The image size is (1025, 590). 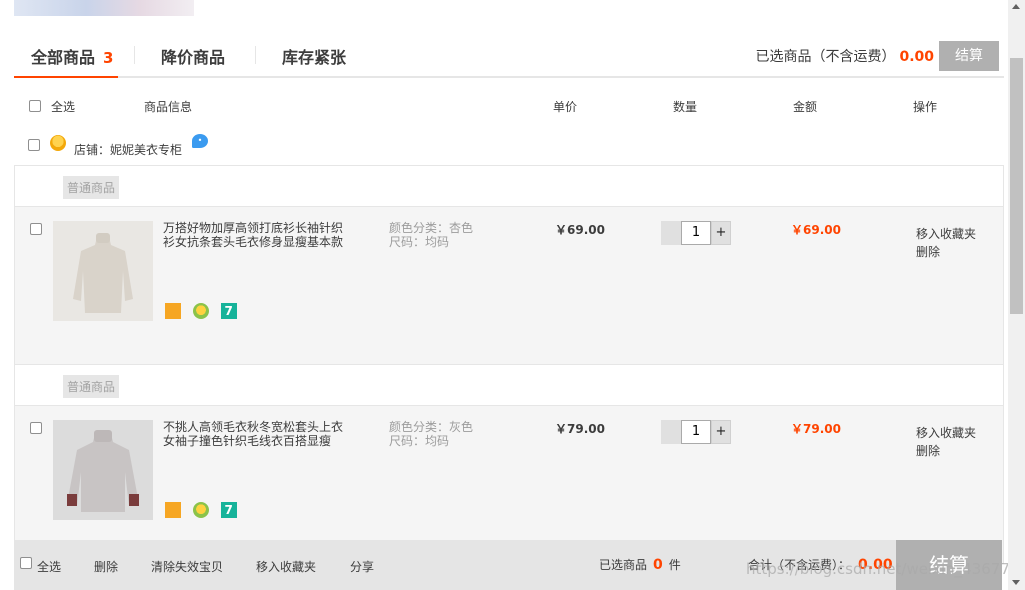 What do you see at coordinates (26, 563) in the screenshot?
I see `footer-select-all-checkbox` at bounding box center [26, 563].